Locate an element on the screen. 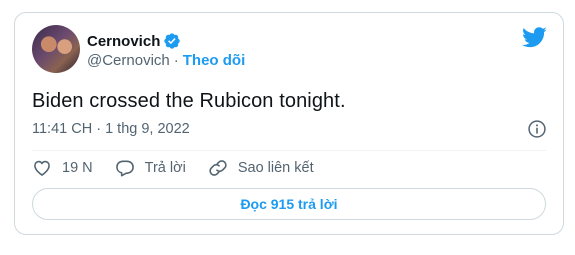  info-icon is located at coordinates (537, 129).